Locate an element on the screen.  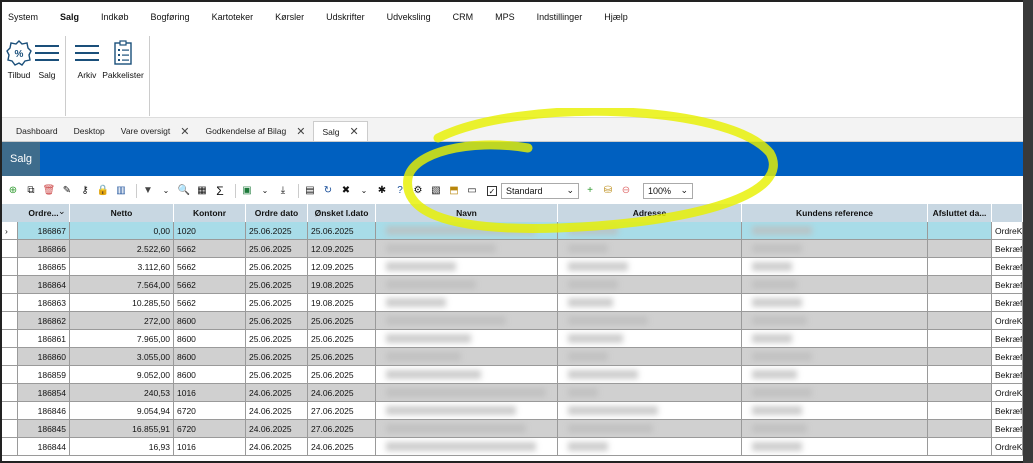
menu-item-salg: Salg is located at coordinates (69, 17).